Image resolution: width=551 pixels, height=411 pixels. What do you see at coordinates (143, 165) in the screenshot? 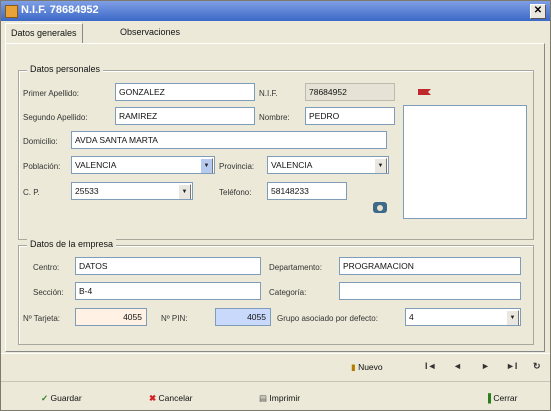
I see `poblacion-select: VALENCIA ▼` at bounding box center [143, 165].